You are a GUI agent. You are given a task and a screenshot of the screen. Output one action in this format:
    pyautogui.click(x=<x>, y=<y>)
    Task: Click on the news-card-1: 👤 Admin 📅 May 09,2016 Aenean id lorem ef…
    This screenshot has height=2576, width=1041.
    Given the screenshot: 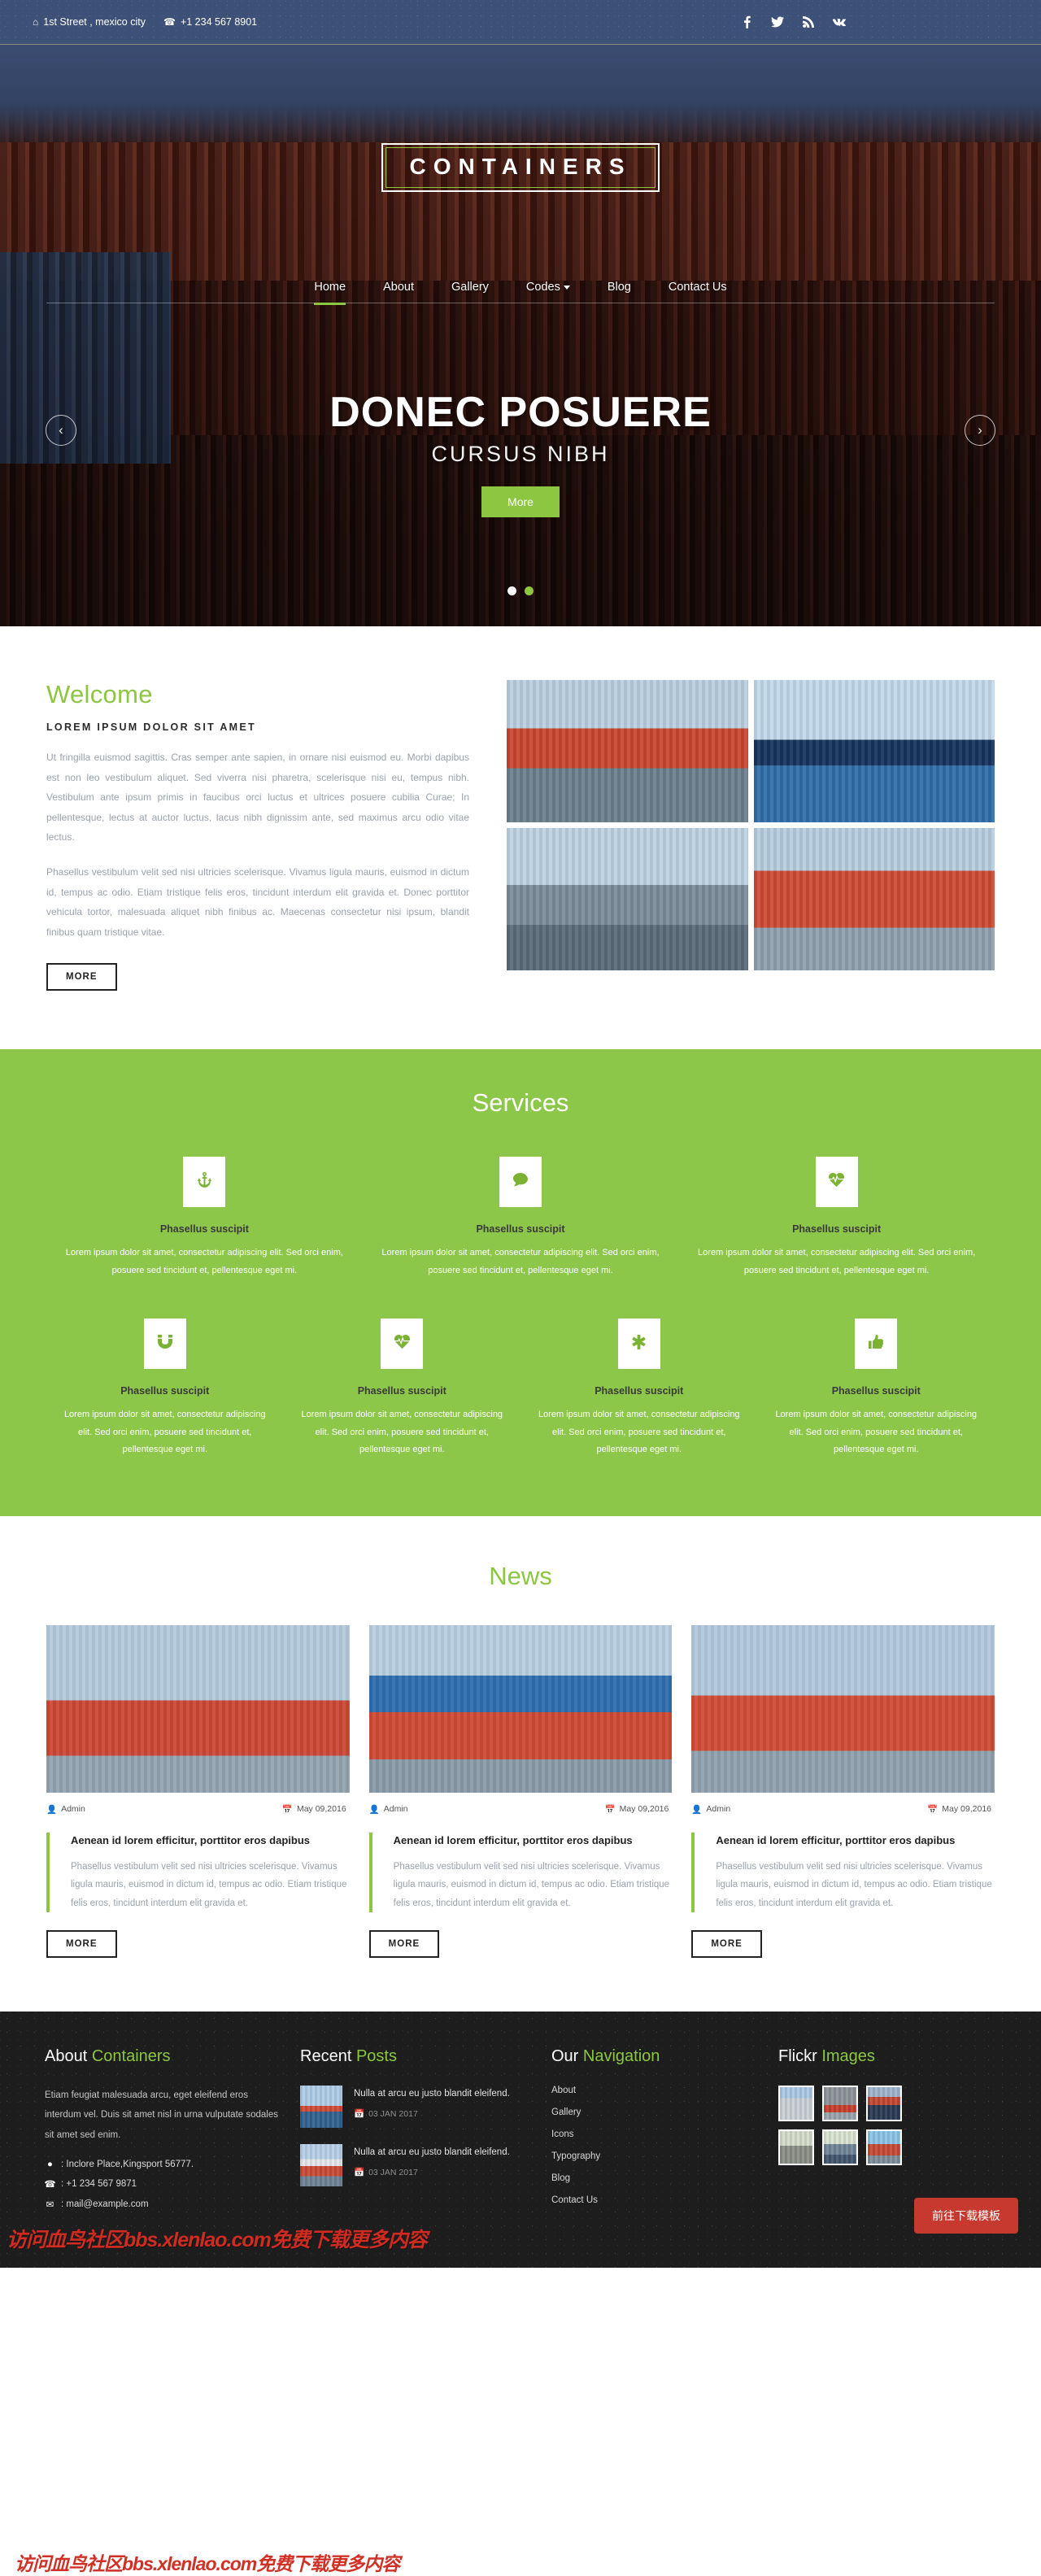 What is the action you would take?
    pyautogui.click(x=198, y=1791)
    